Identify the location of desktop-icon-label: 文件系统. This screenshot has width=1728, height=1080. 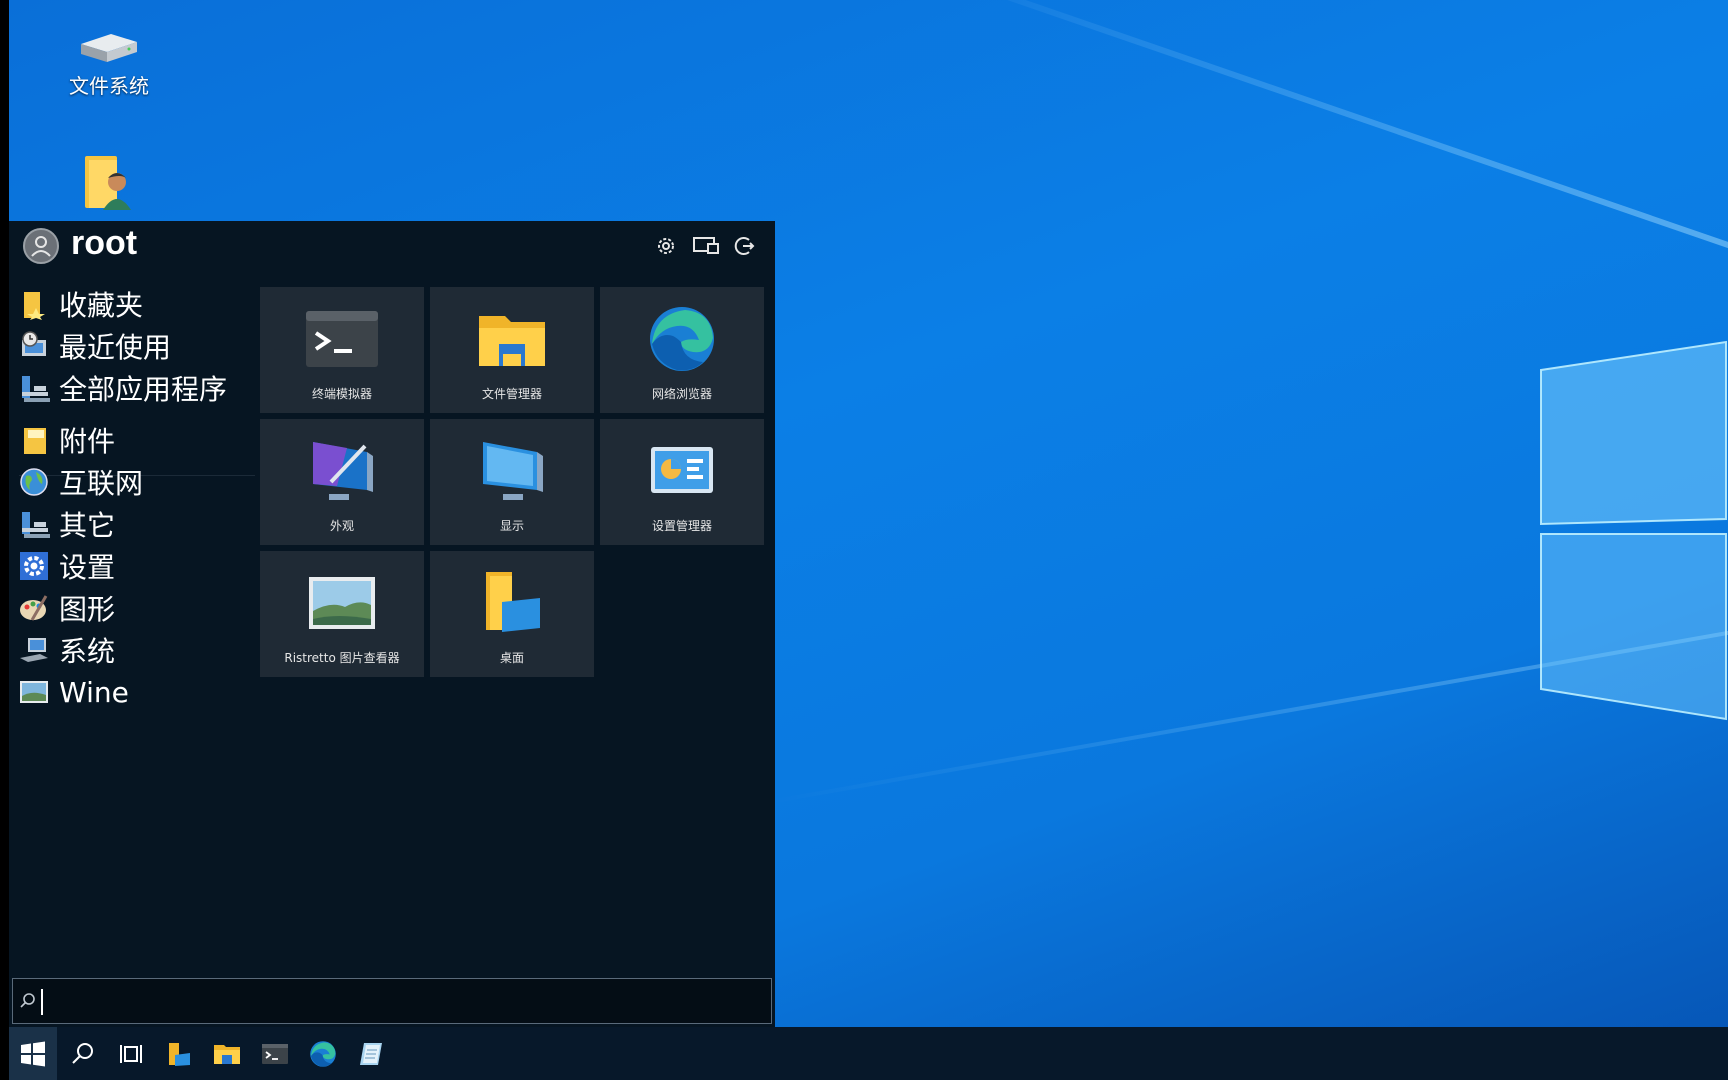
(109, 86).